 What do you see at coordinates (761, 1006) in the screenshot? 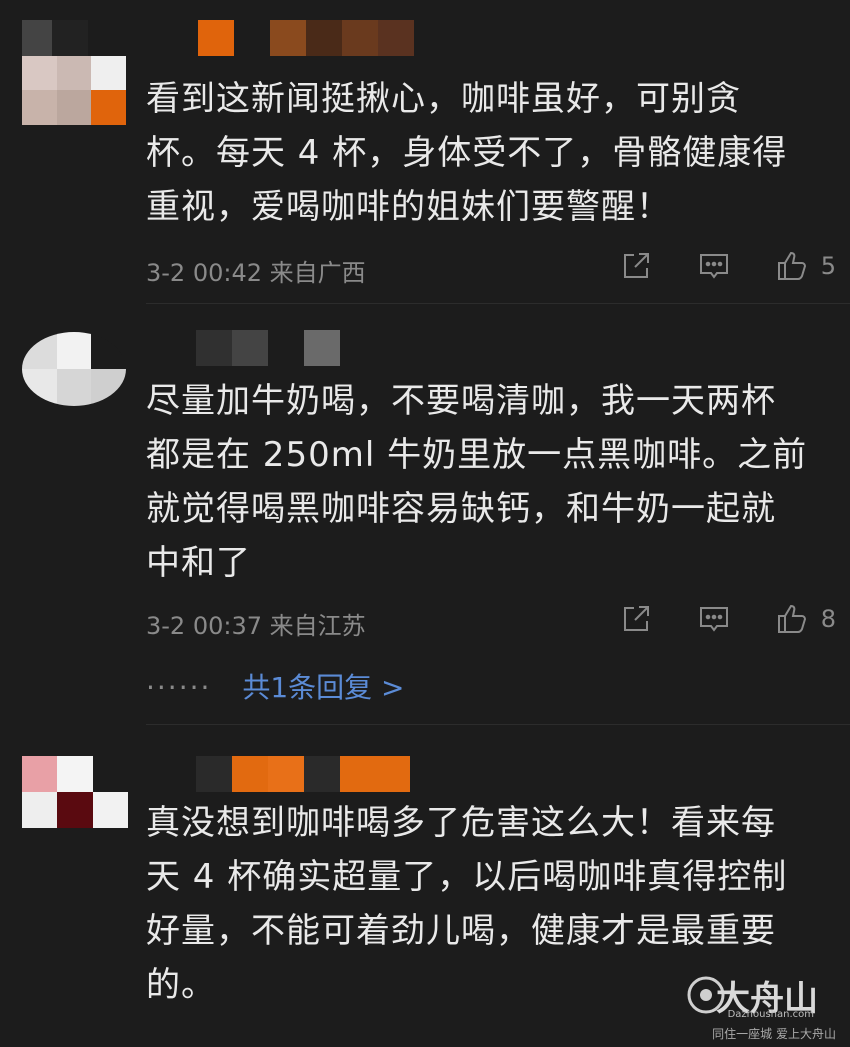
I see `watermark: 大舟山 Dazhoushan.com 同住一座城 爱上大舟山` at bounding box center [761, 1006].